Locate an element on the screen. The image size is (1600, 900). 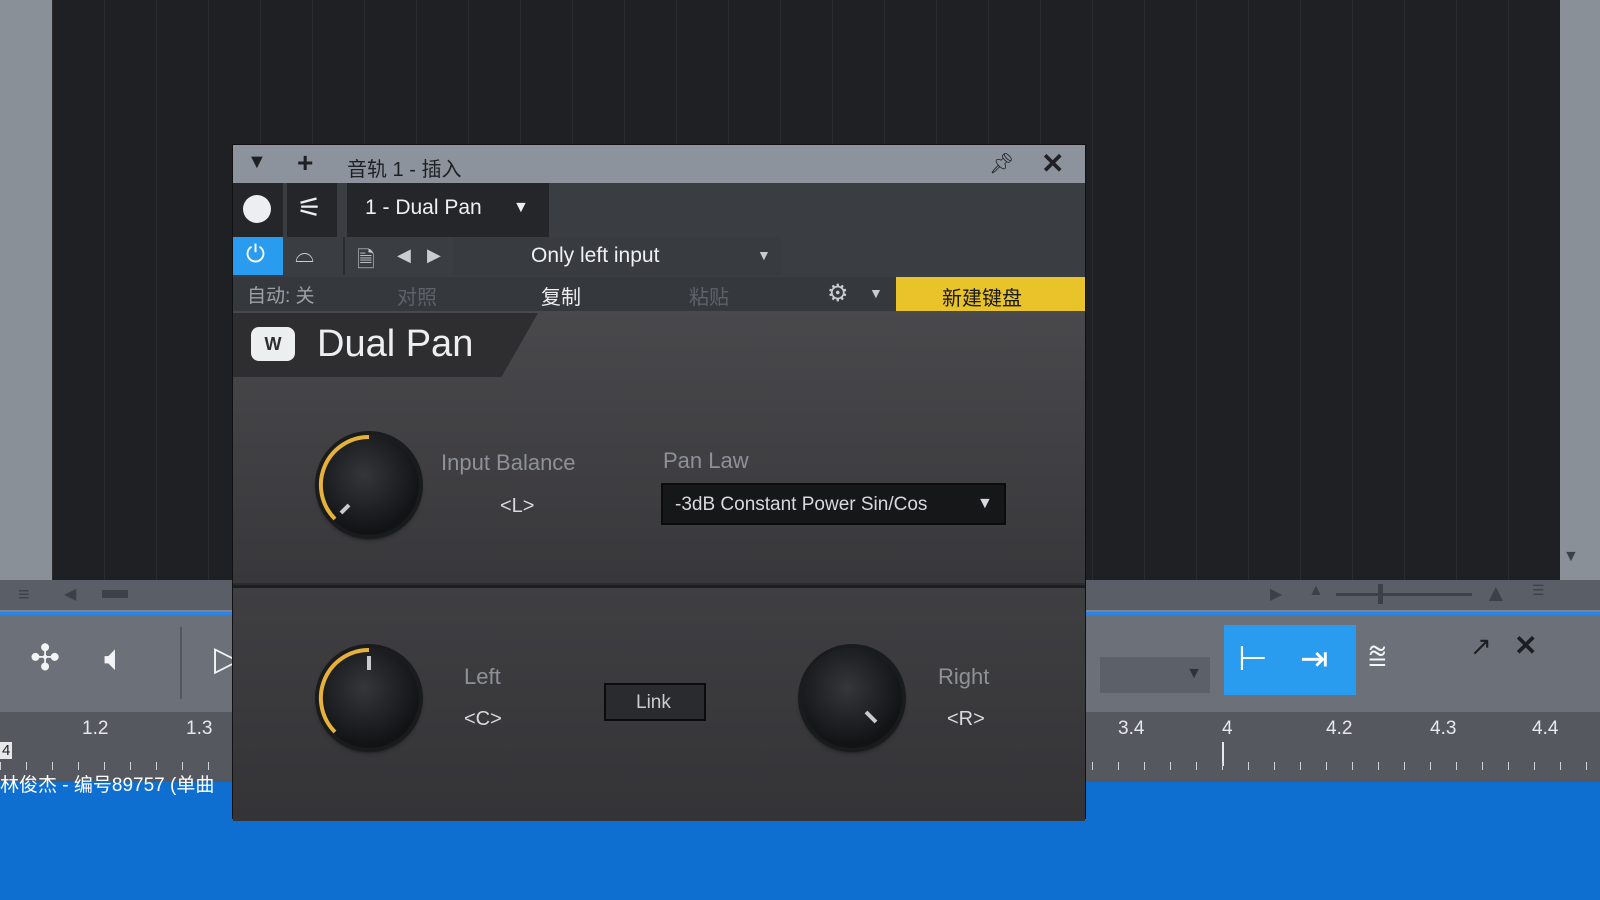
ruler-tick: 1.2 is located at coordinates (95, 728).